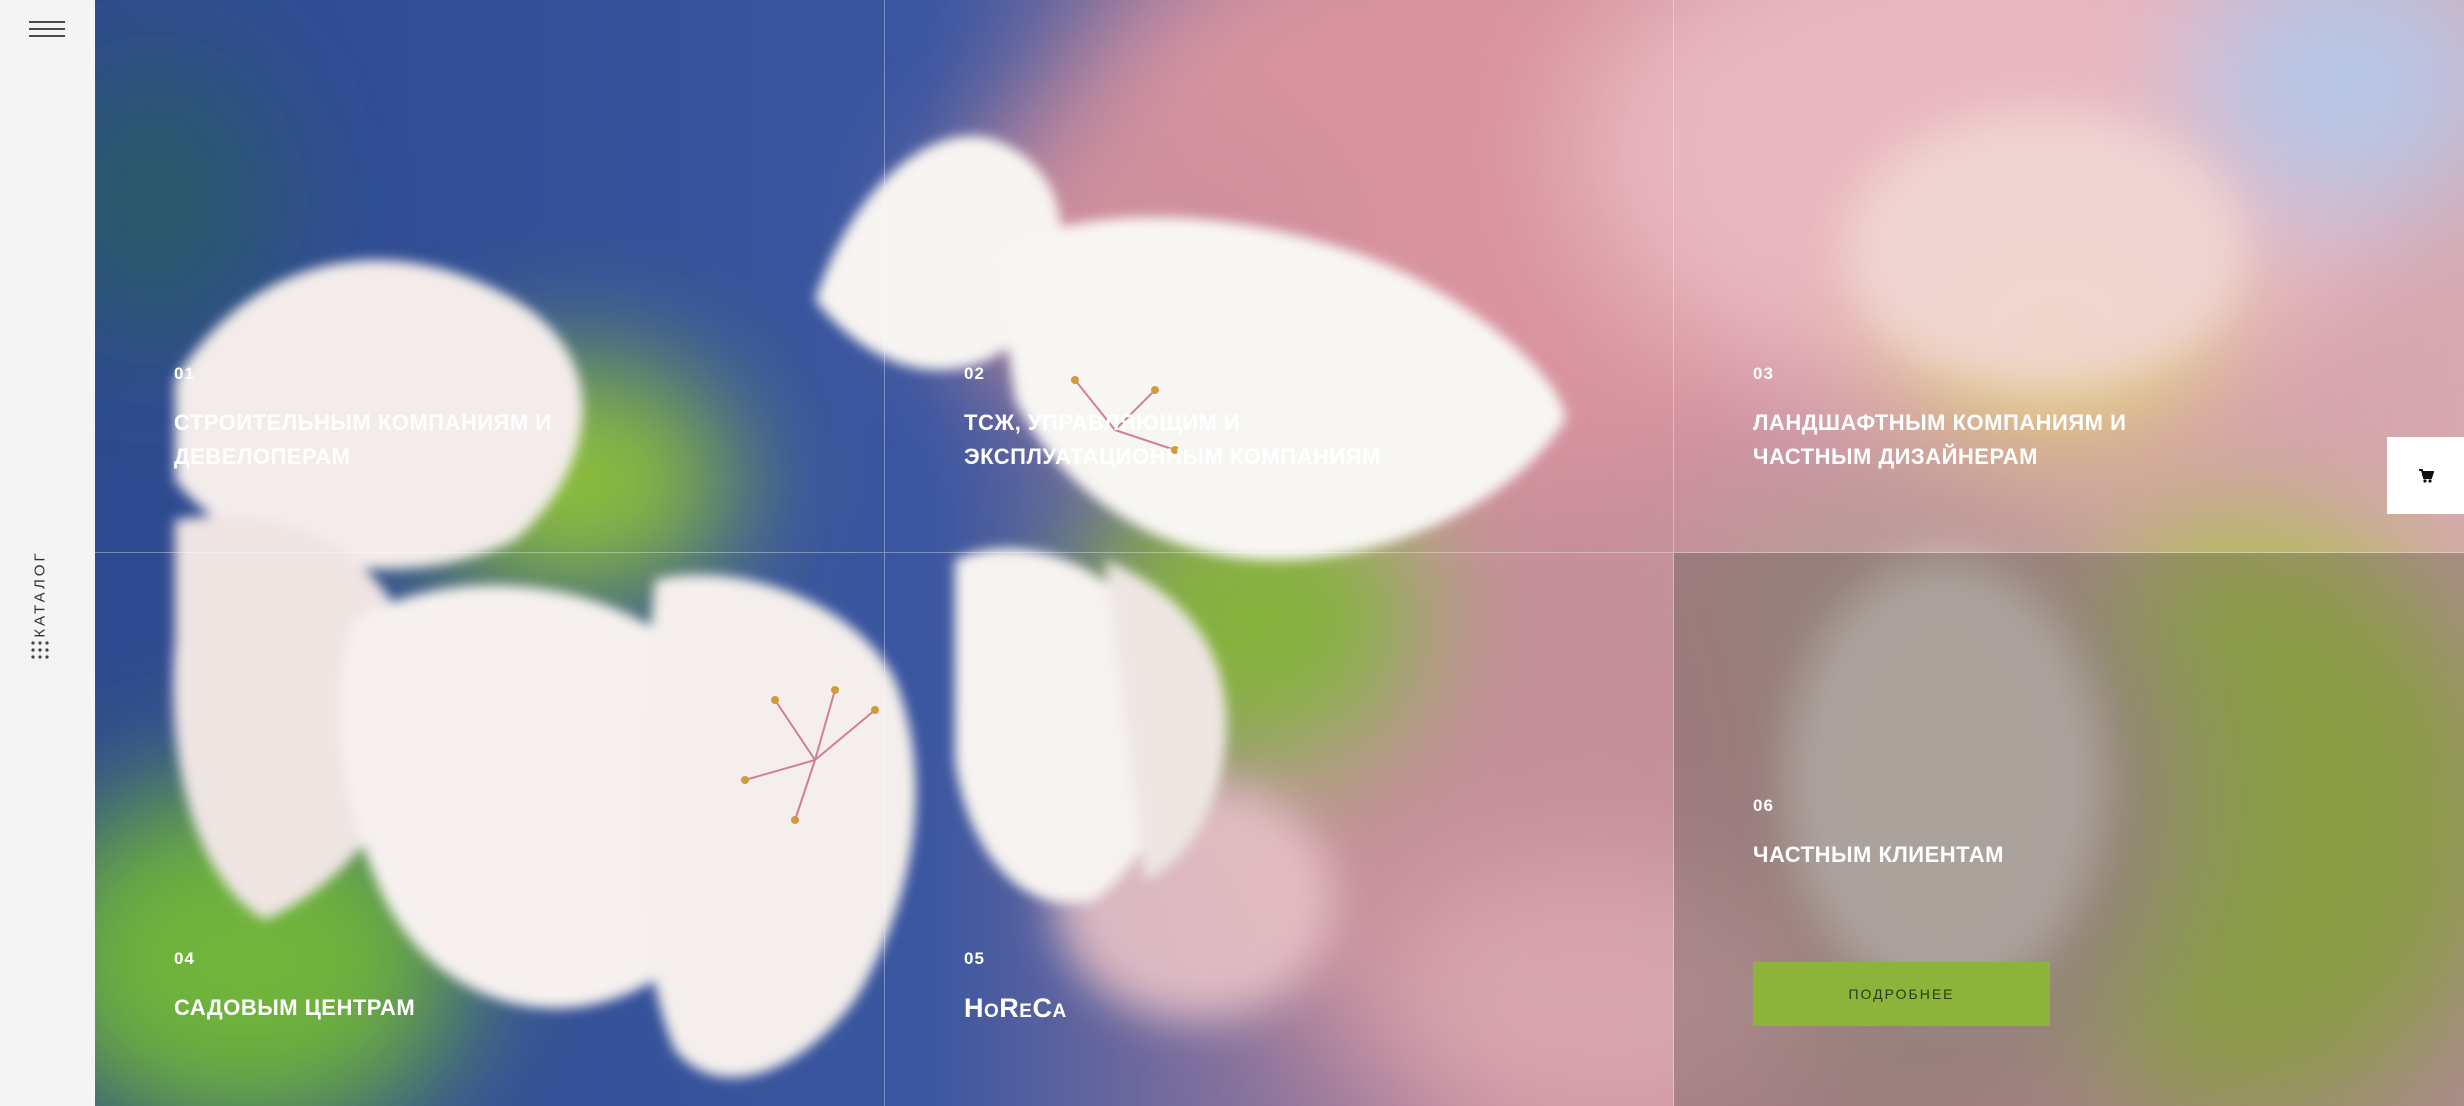 Image resolution: width=2464 pixels, height=1106 pixels. What do you see at coordinates (1763, 805) in the screenshot?
I see `tile-number: 06` at bounding box center [1763, 805].